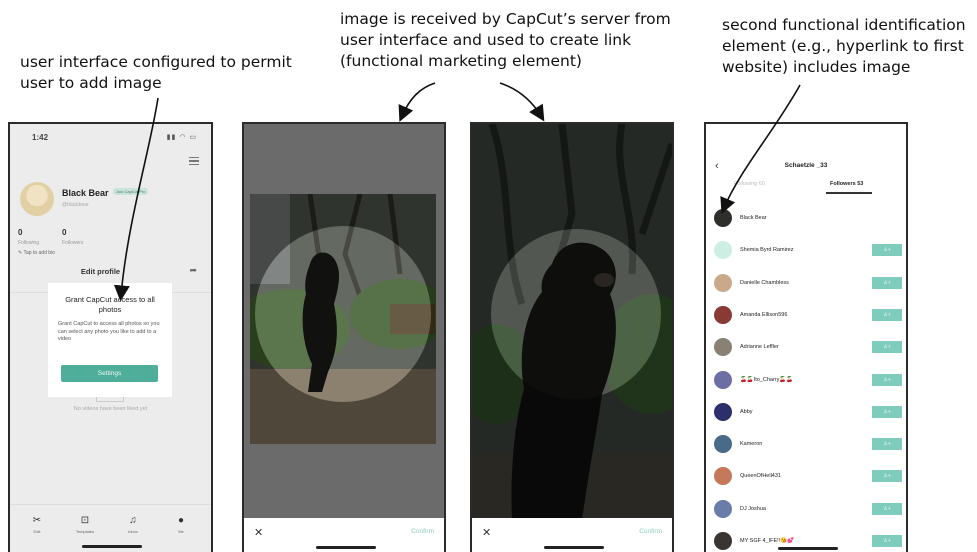 This screenshot has width=977, height=552. Describe the element at coordinates (193, 270) in the screenshot. I see `share-icon: ➦` at that location.